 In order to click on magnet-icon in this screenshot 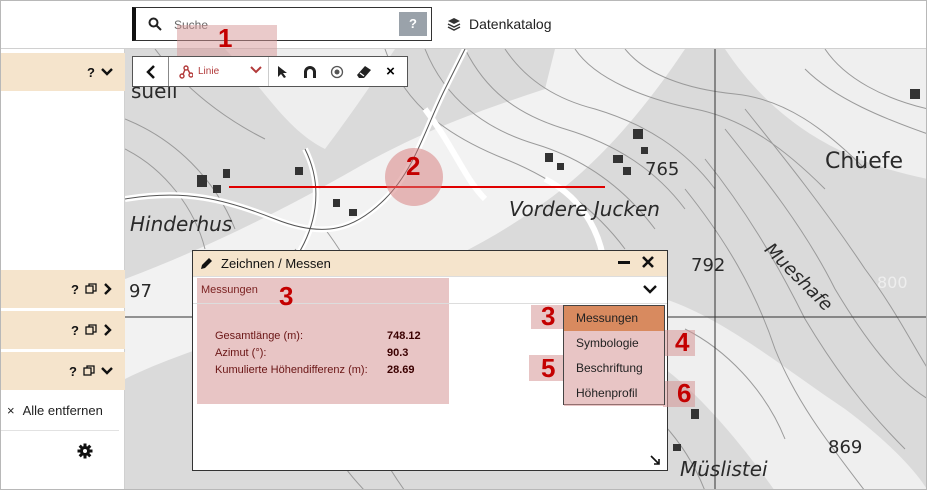, I will do `click(309, 71)`.